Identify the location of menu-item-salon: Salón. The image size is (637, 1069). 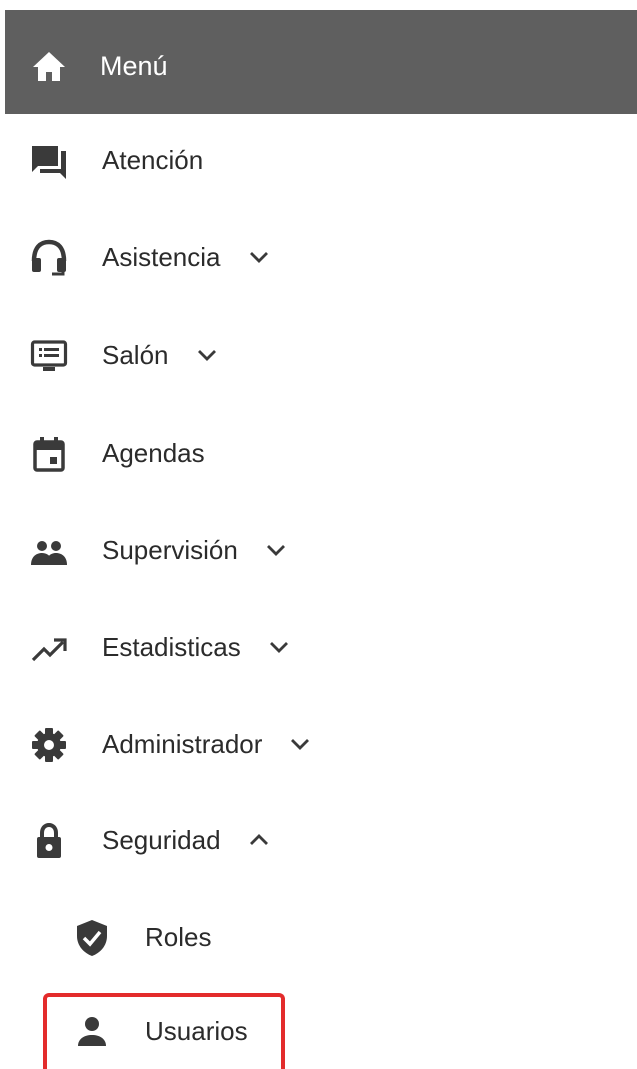
(318, 355).